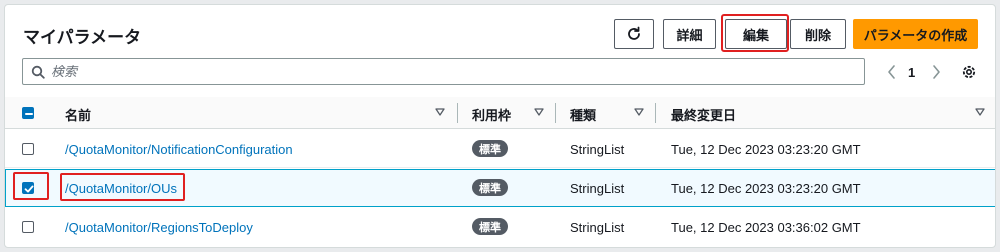 The image size is (1000, 252). I want to click on search-icon, so click(38, 72).